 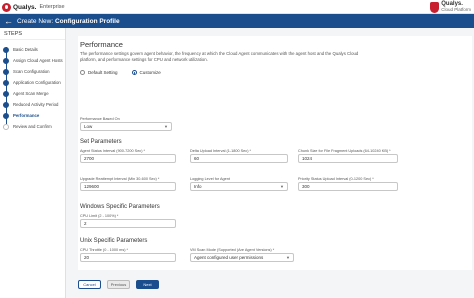 What do you see at coordinates (118, 284) in the screenshot?
I see `previous-button: Previous` at bounding box center [118, 284].